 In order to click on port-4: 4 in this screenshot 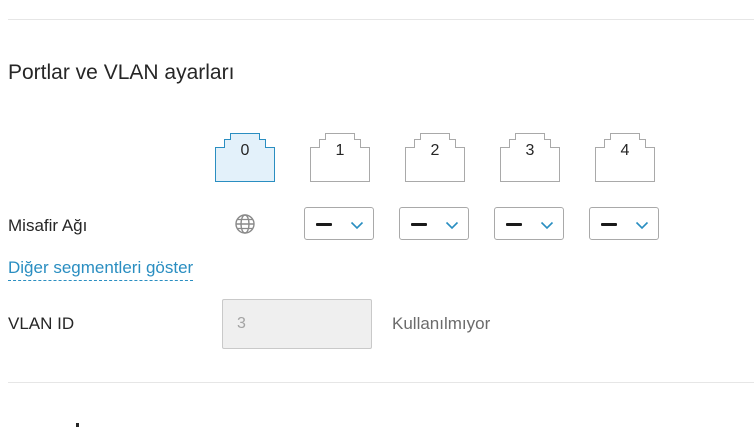, I will do `click(625, 155)`.